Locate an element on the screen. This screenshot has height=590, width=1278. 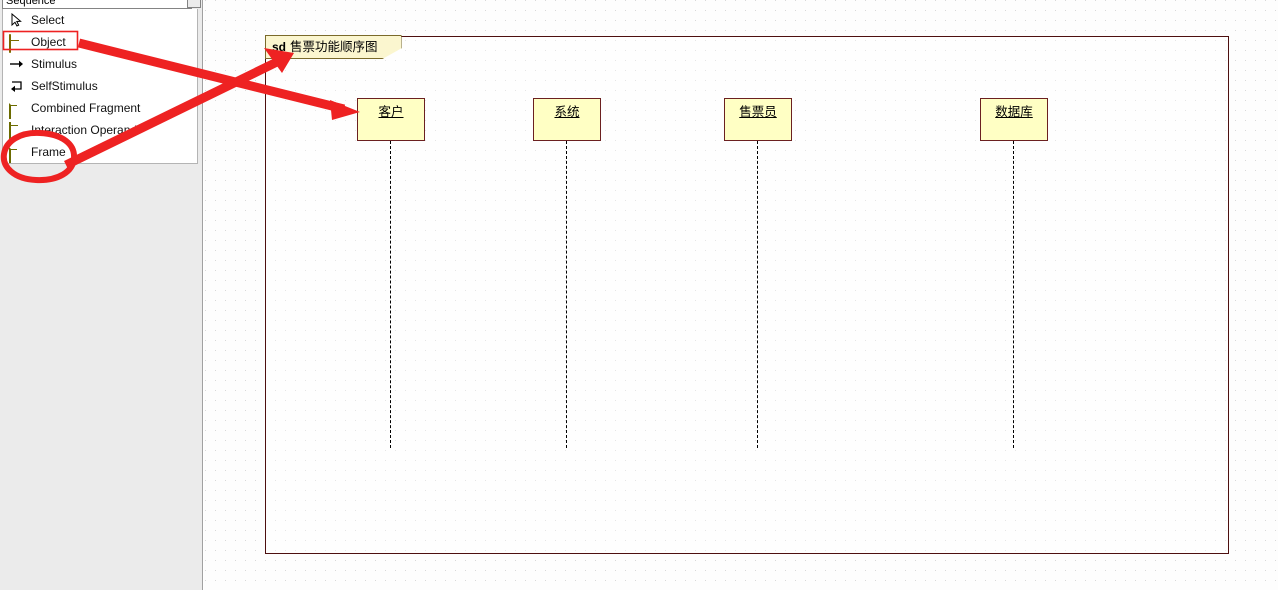
lifeline-4: 数据库 is located at coordinates (1014, 273).